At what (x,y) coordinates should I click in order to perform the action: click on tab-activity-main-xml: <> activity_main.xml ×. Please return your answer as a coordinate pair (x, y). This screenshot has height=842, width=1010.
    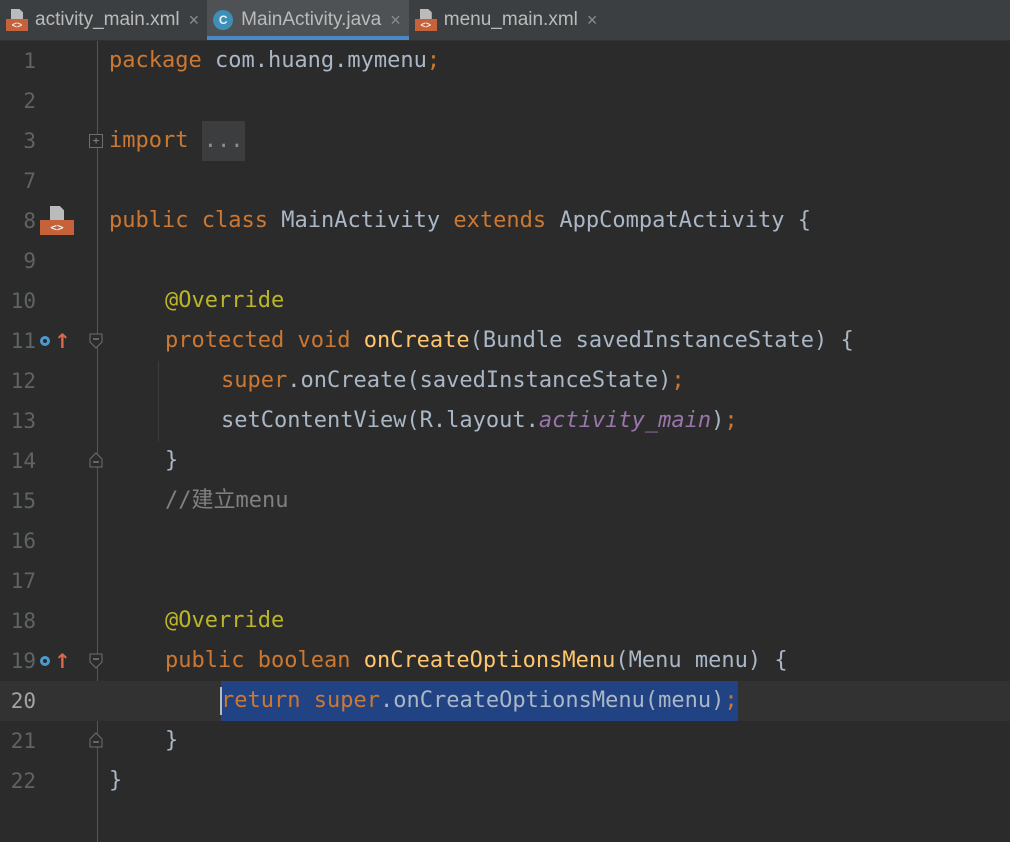
    Looking at the image, I should click on (103, 20).